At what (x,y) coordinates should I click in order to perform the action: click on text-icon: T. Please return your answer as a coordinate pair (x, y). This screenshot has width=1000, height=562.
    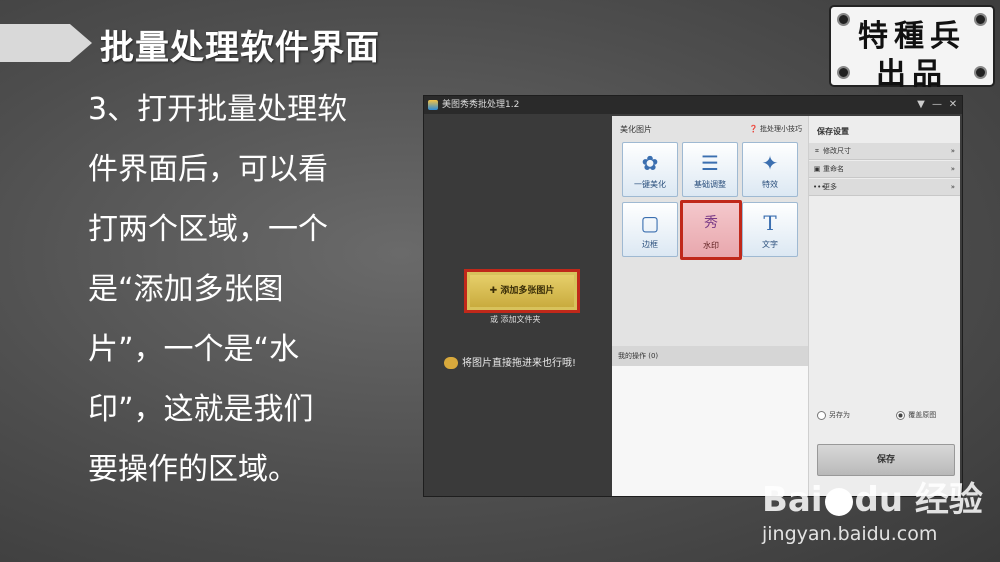
    Looking at the image, I should click on (770, 223).